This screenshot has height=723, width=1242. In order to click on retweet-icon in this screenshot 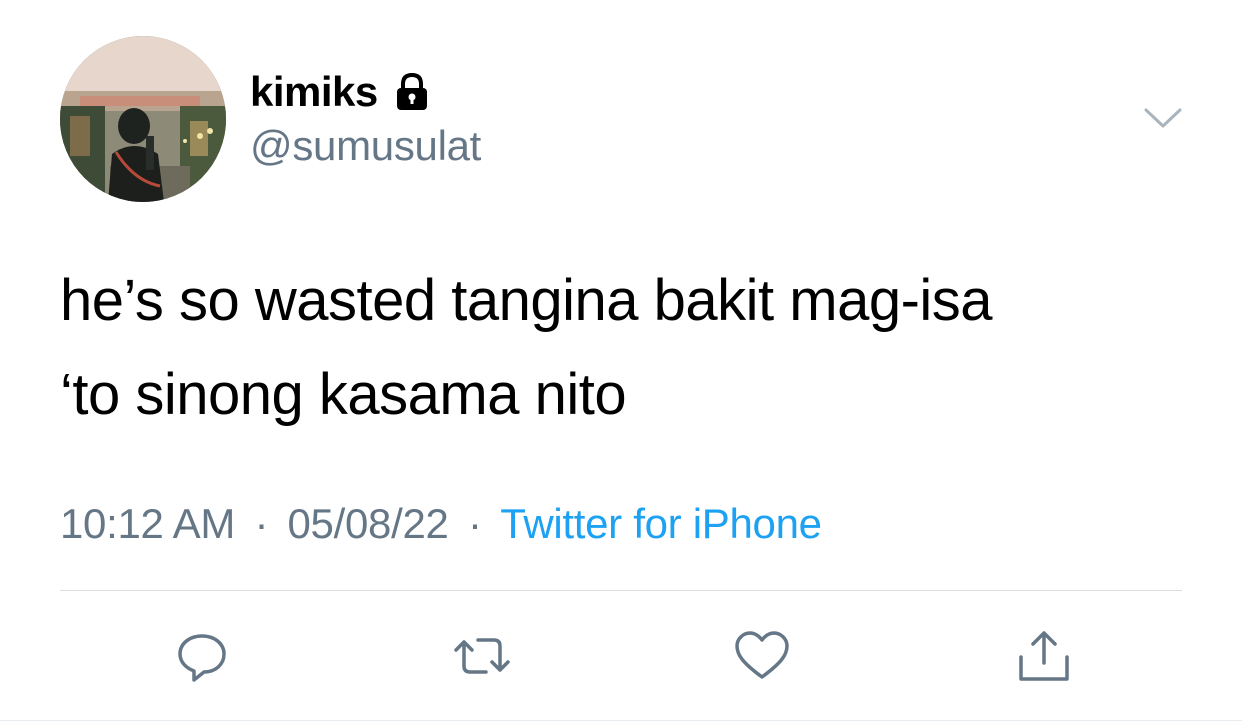, I will do `click(482, 656)`.